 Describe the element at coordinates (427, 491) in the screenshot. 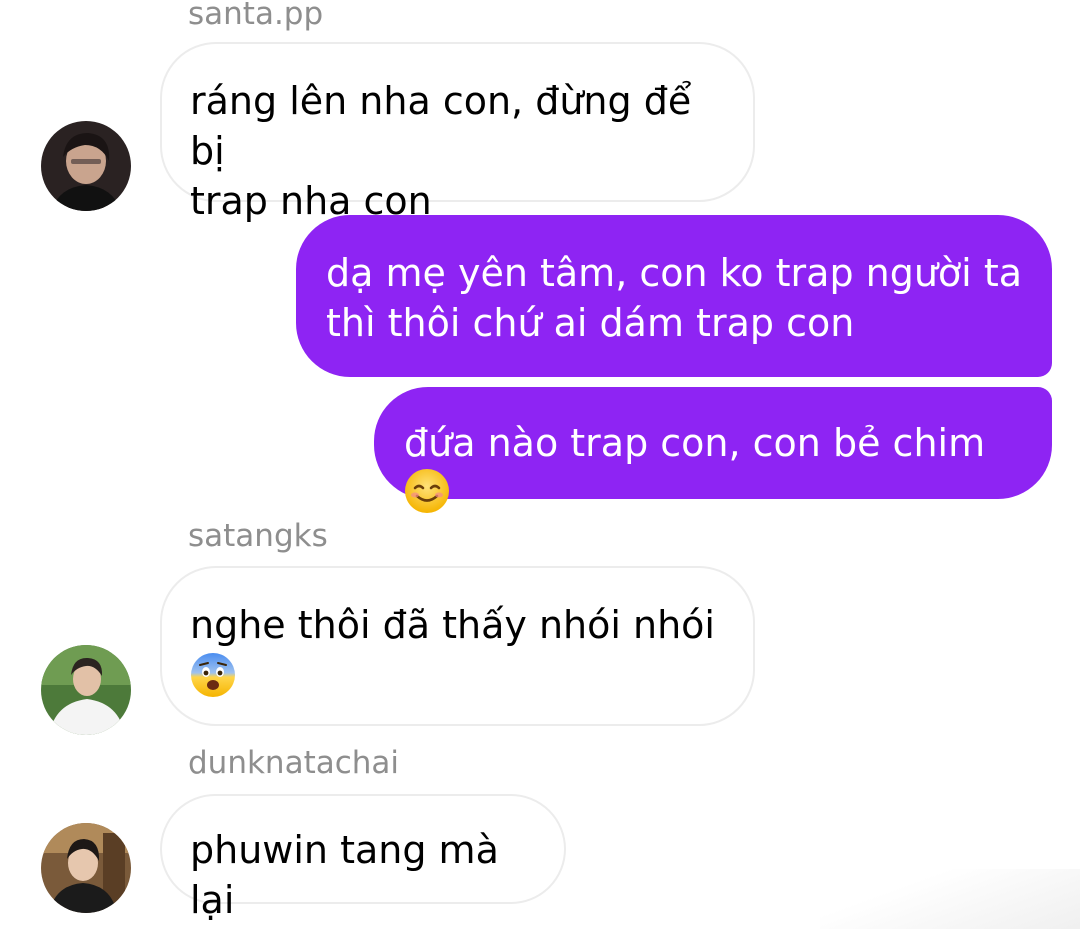

I see `smiling-face-emoji-icon` at that location.